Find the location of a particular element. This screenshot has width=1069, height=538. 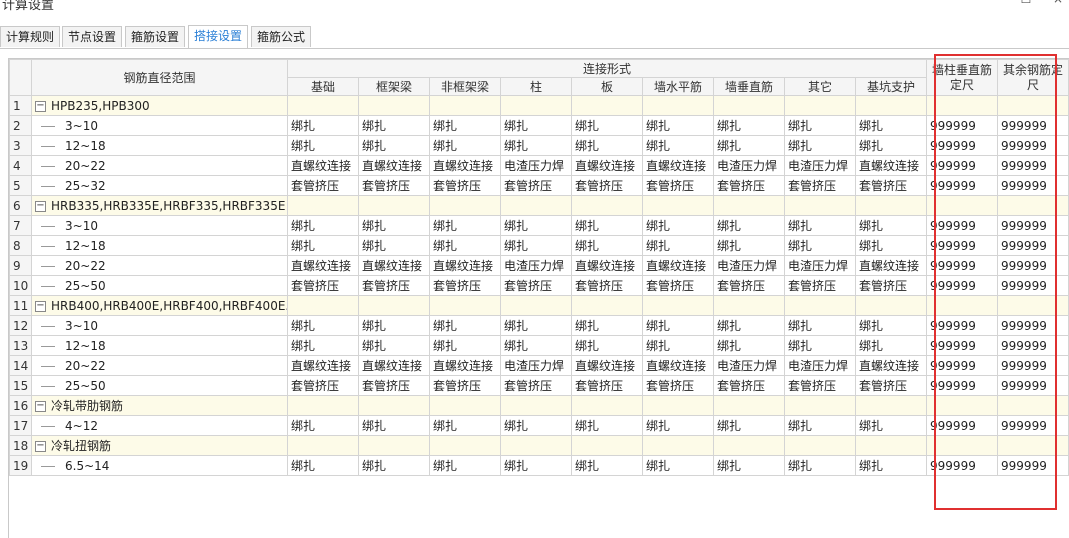

connection-cell-wall-horizontal: 直螺纹连接 is located at coordinates (678, 365).